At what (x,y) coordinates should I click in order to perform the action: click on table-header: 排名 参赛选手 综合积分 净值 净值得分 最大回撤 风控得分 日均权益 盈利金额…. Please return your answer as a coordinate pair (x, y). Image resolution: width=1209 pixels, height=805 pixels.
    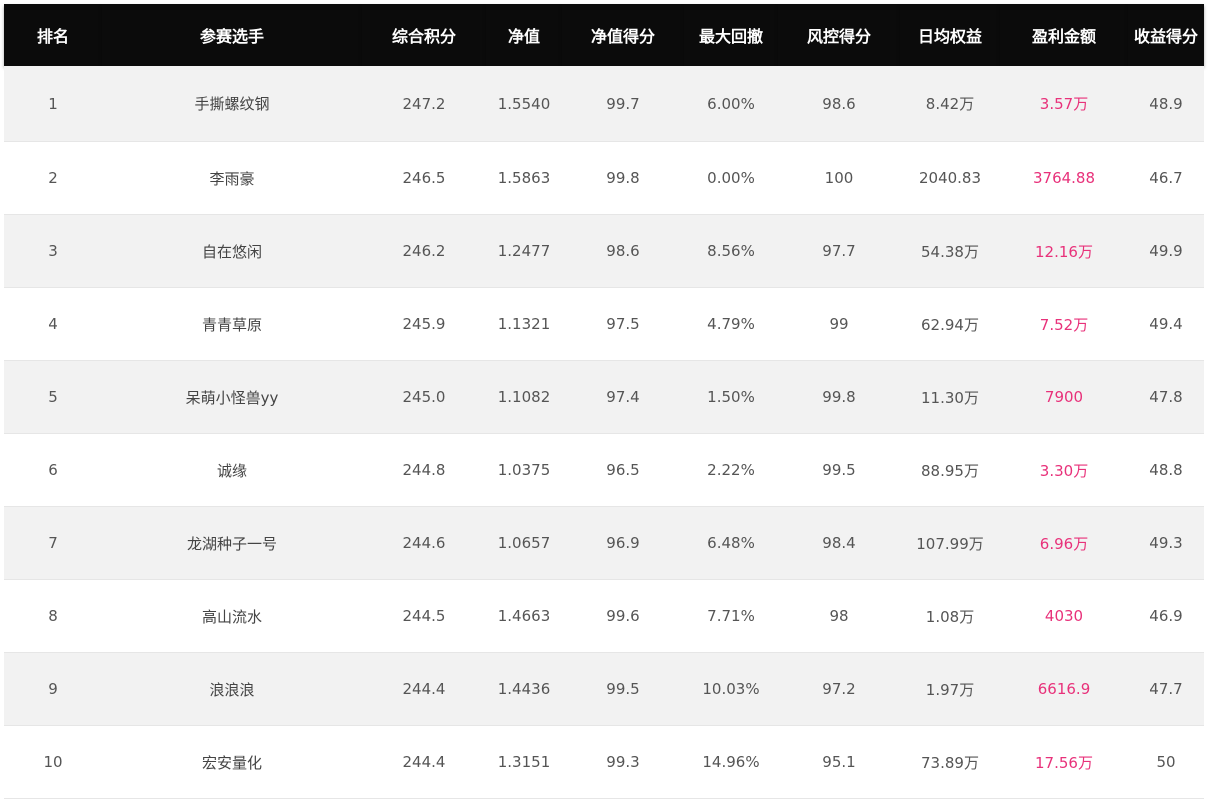
    Looking at the image, I should click on (604, 35).